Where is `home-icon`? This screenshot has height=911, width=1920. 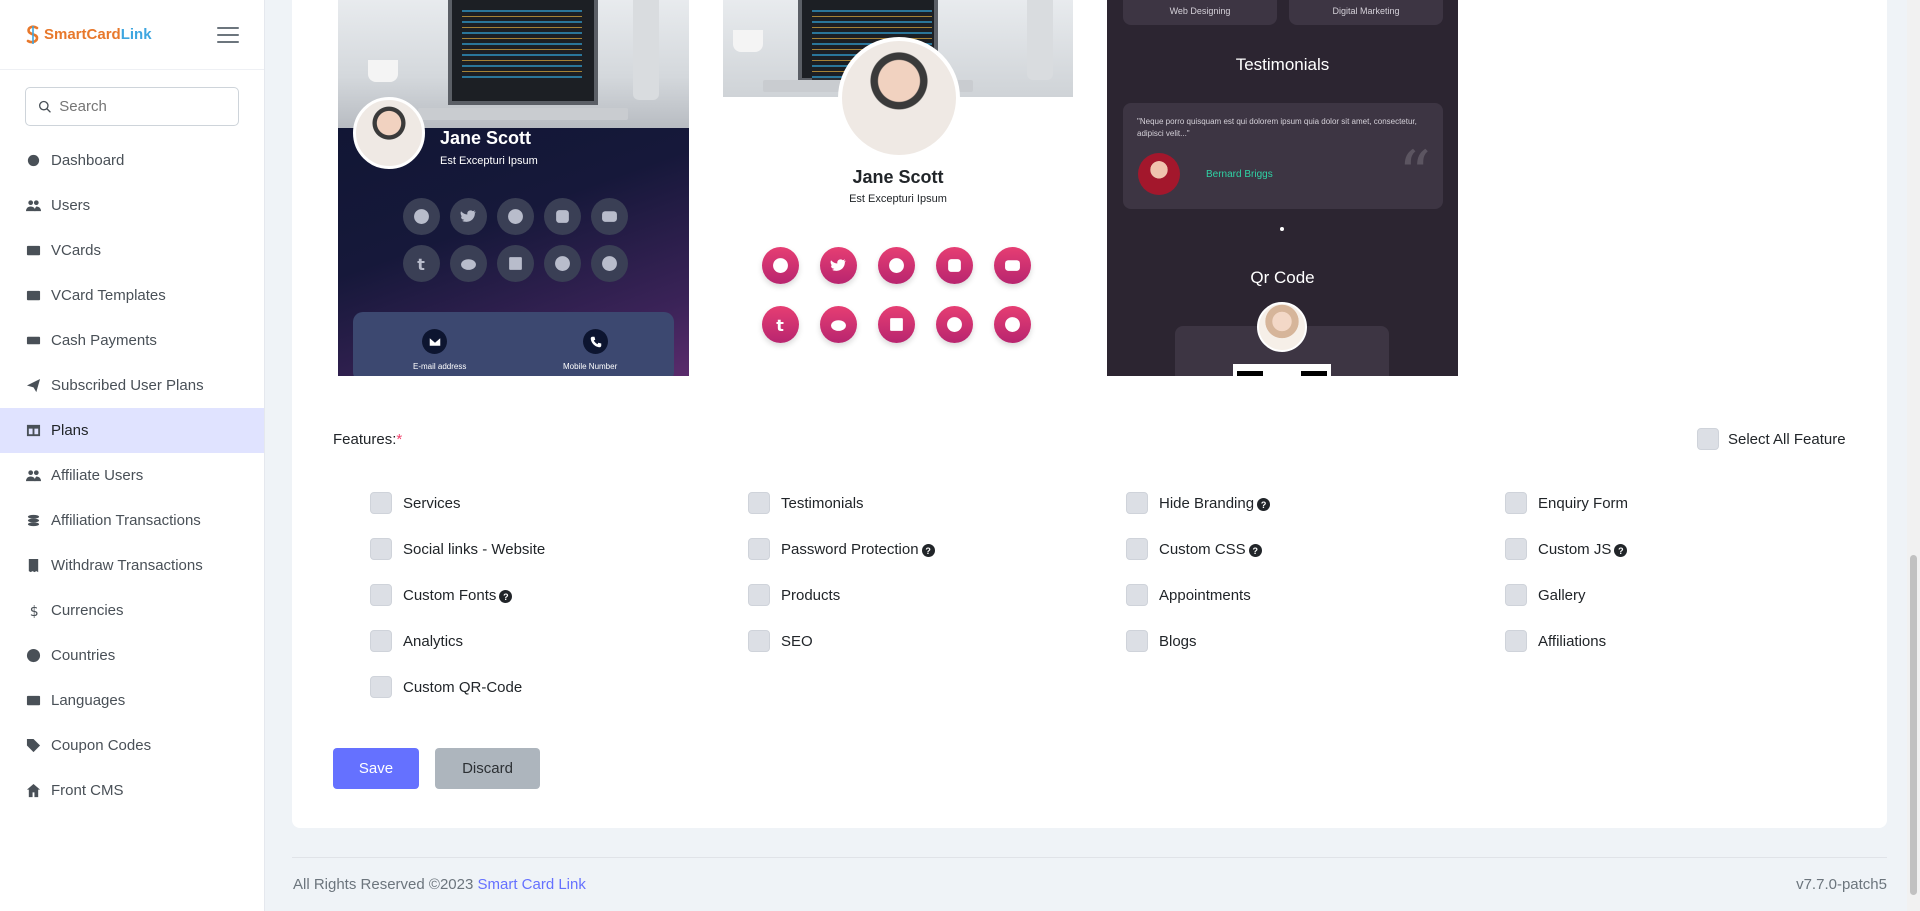
home-icon is located at coordinates (33, 791).